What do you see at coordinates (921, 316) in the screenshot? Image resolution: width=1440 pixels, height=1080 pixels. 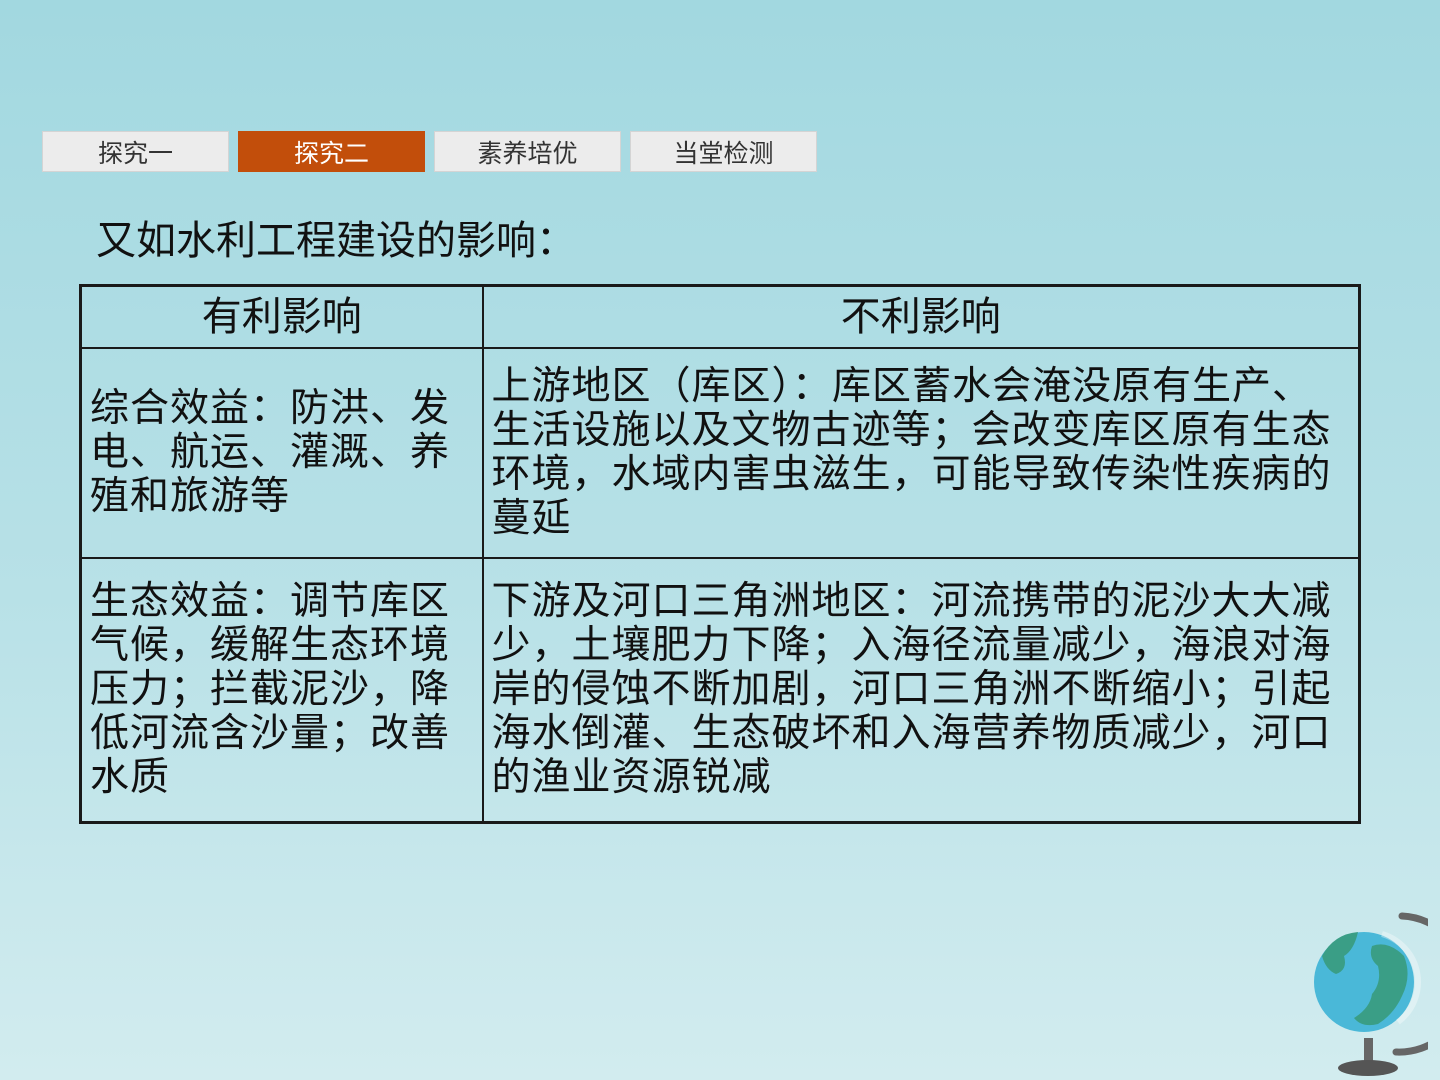 I see `header-negative: 不利影响` at bounding box center [921, 316].